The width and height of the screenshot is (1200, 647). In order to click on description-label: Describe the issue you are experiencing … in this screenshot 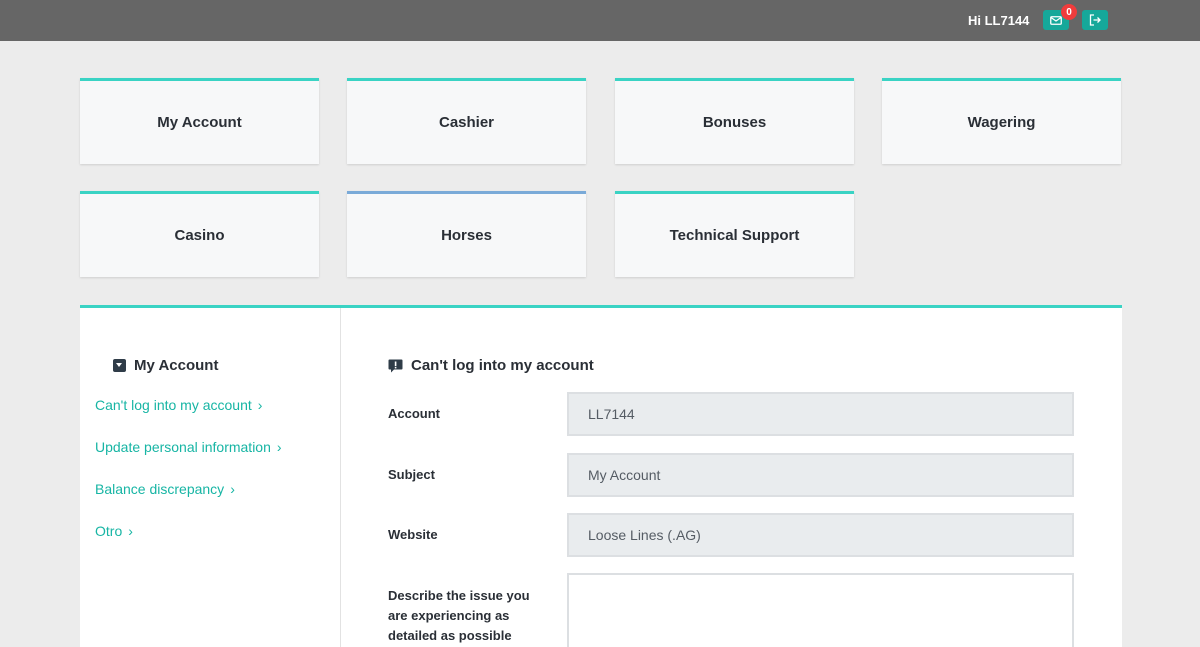, I will do `click(459, 615)`.